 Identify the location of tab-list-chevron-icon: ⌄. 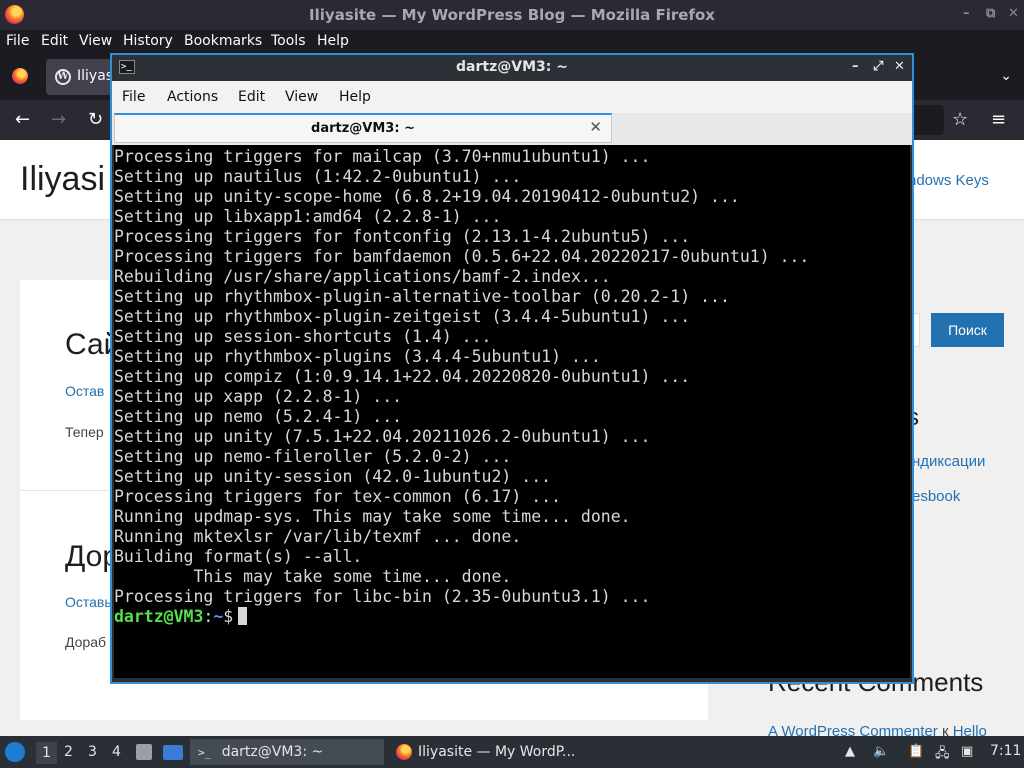
(1006, 76).